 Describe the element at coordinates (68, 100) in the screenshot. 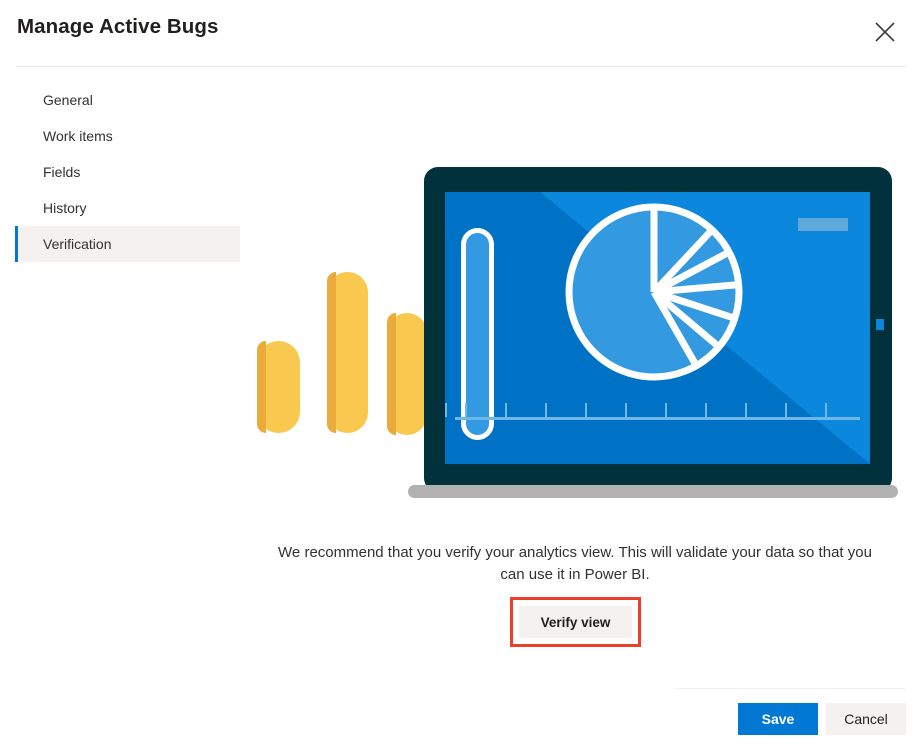

I see `sidebar-item-label: General` at that location.